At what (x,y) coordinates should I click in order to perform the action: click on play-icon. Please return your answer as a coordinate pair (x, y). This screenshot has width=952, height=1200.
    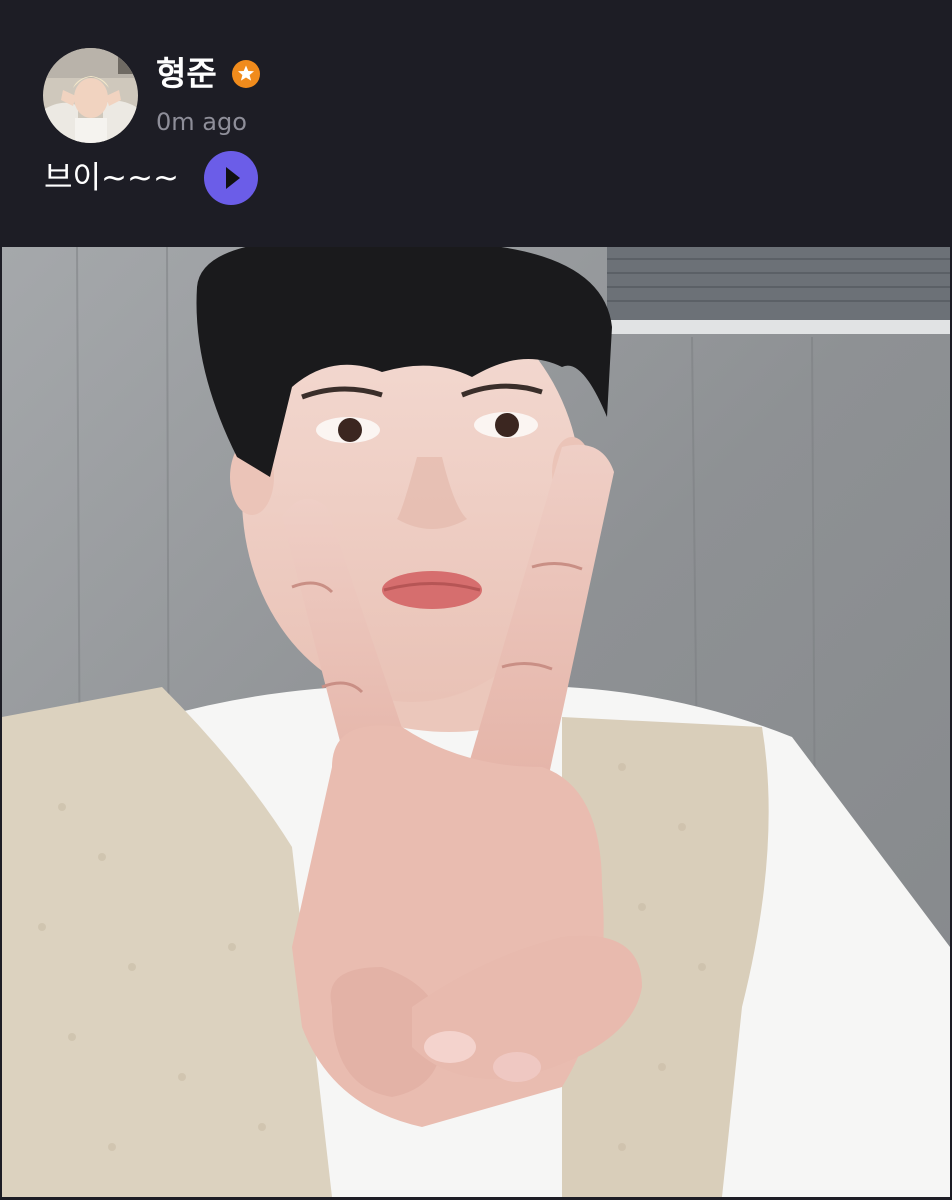
    Looking at the image, I should click on (233, 178).